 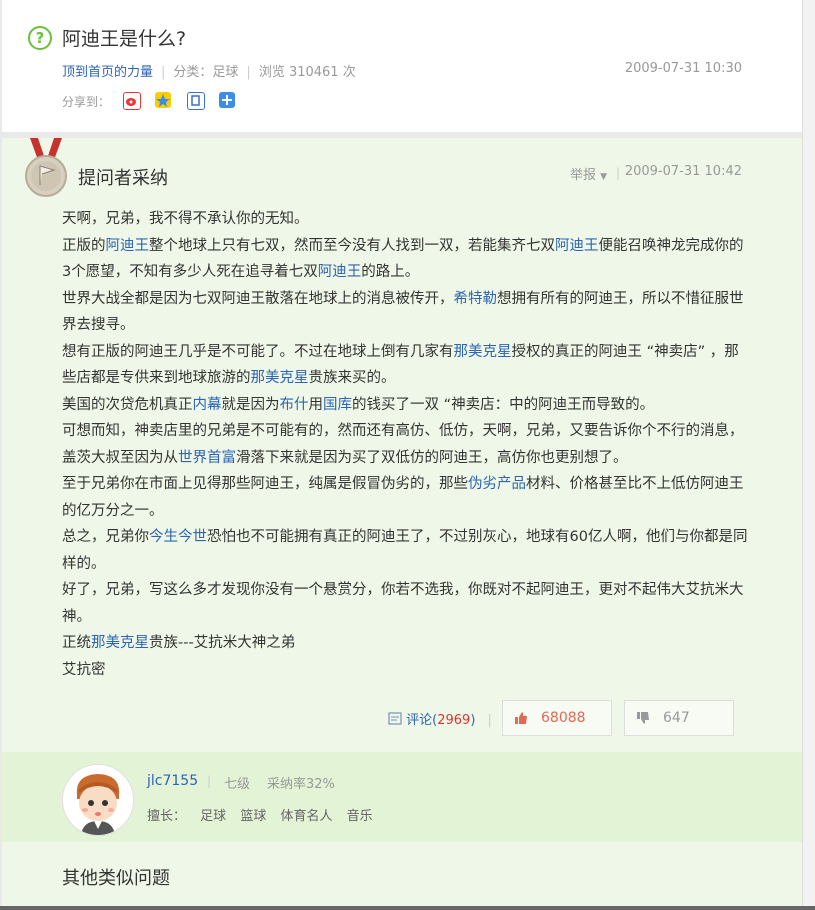 What do you see at coordinates (237, 784) in the screenshot?
I see `author-level: 七级` at bounding box center [237, 784].